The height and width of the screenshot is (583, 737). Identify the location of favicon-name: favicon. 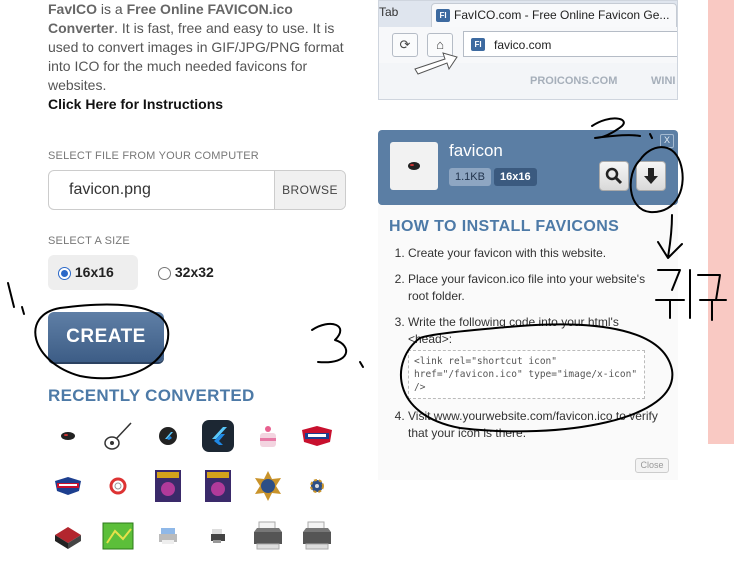
(476, 150).